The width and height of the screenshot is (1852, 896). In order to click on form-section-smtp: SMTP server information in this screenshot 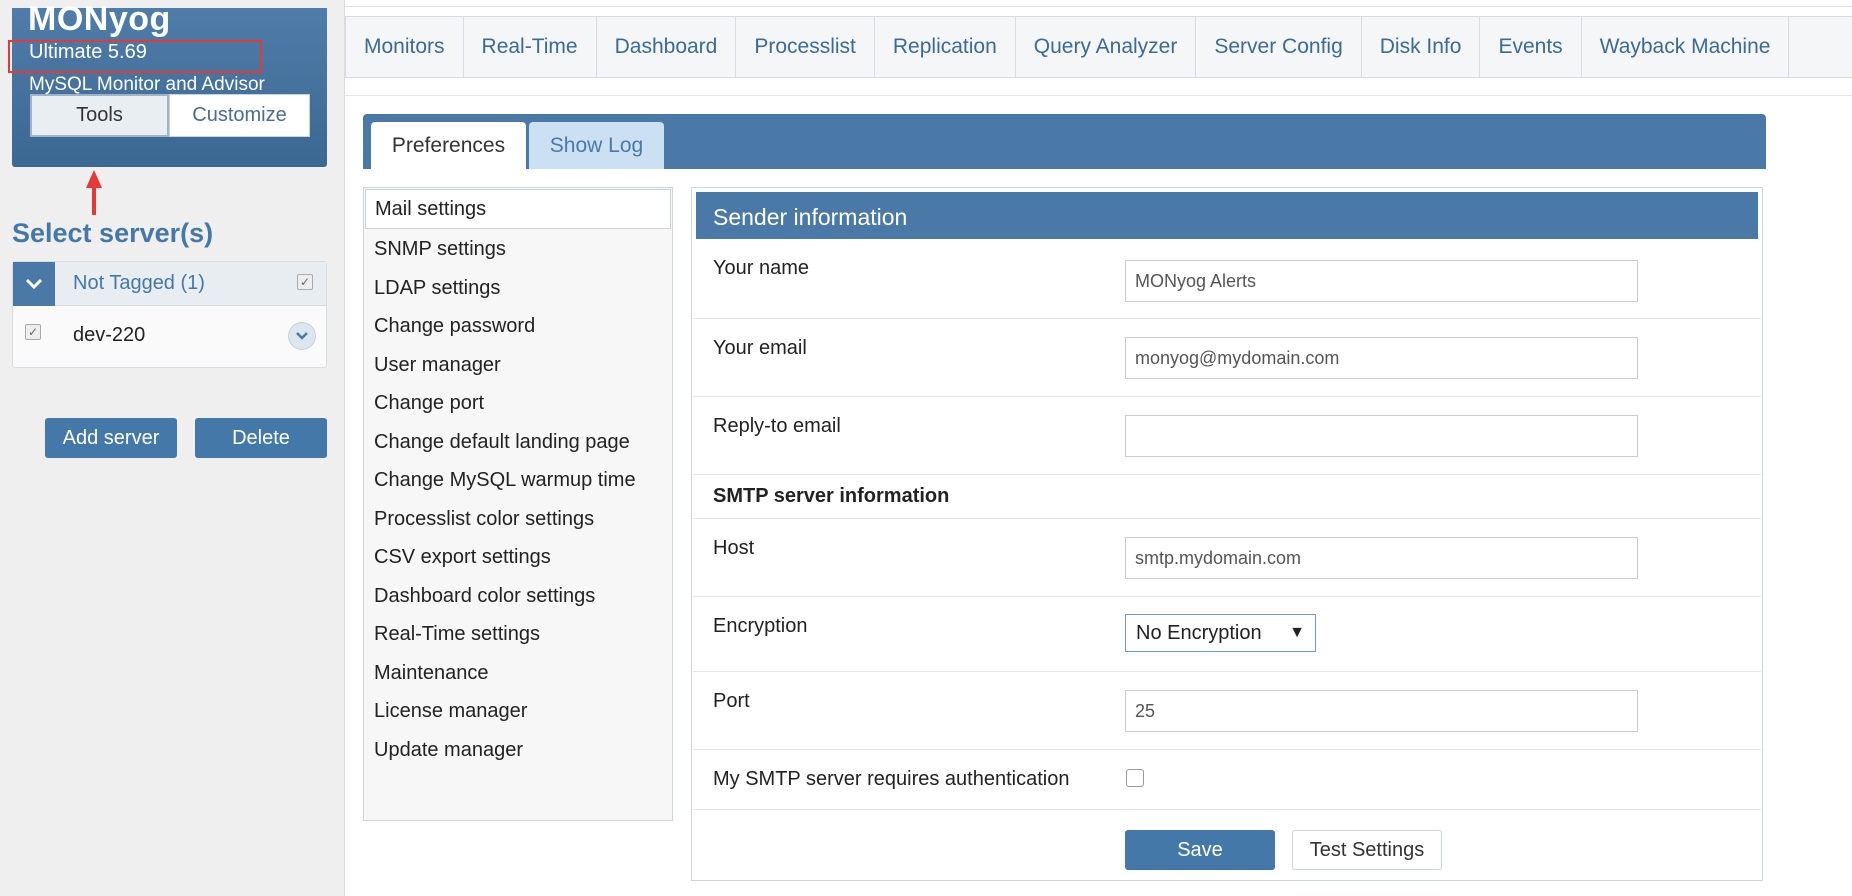, I will do `click(1227, 497)`.